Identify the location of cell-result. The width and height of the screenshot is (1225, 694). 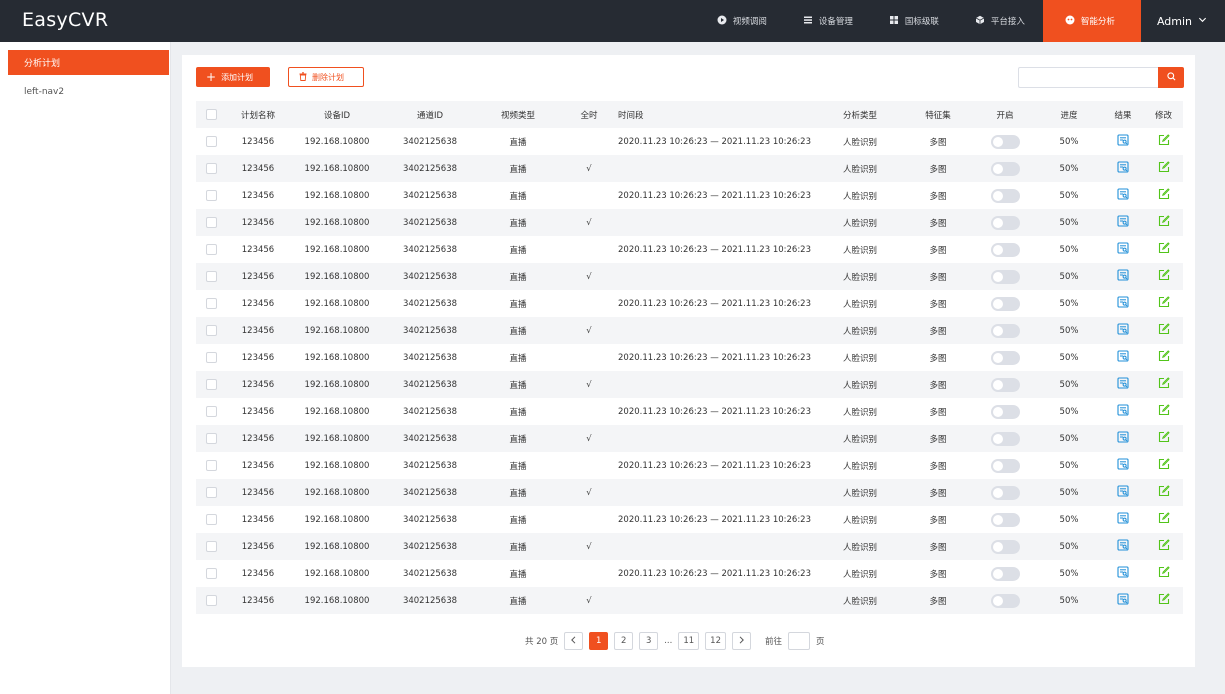
(1123, 168).